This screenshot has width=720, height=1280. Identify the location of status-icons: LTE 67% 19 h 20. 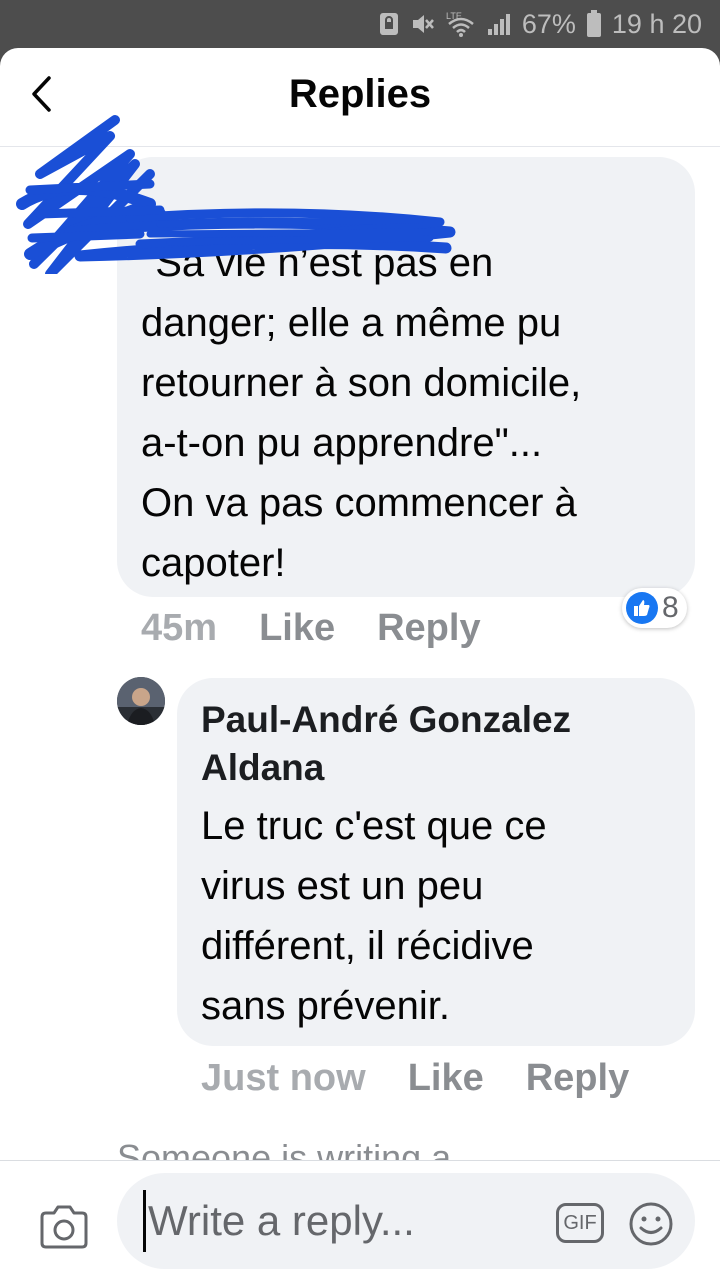
(540, 24).